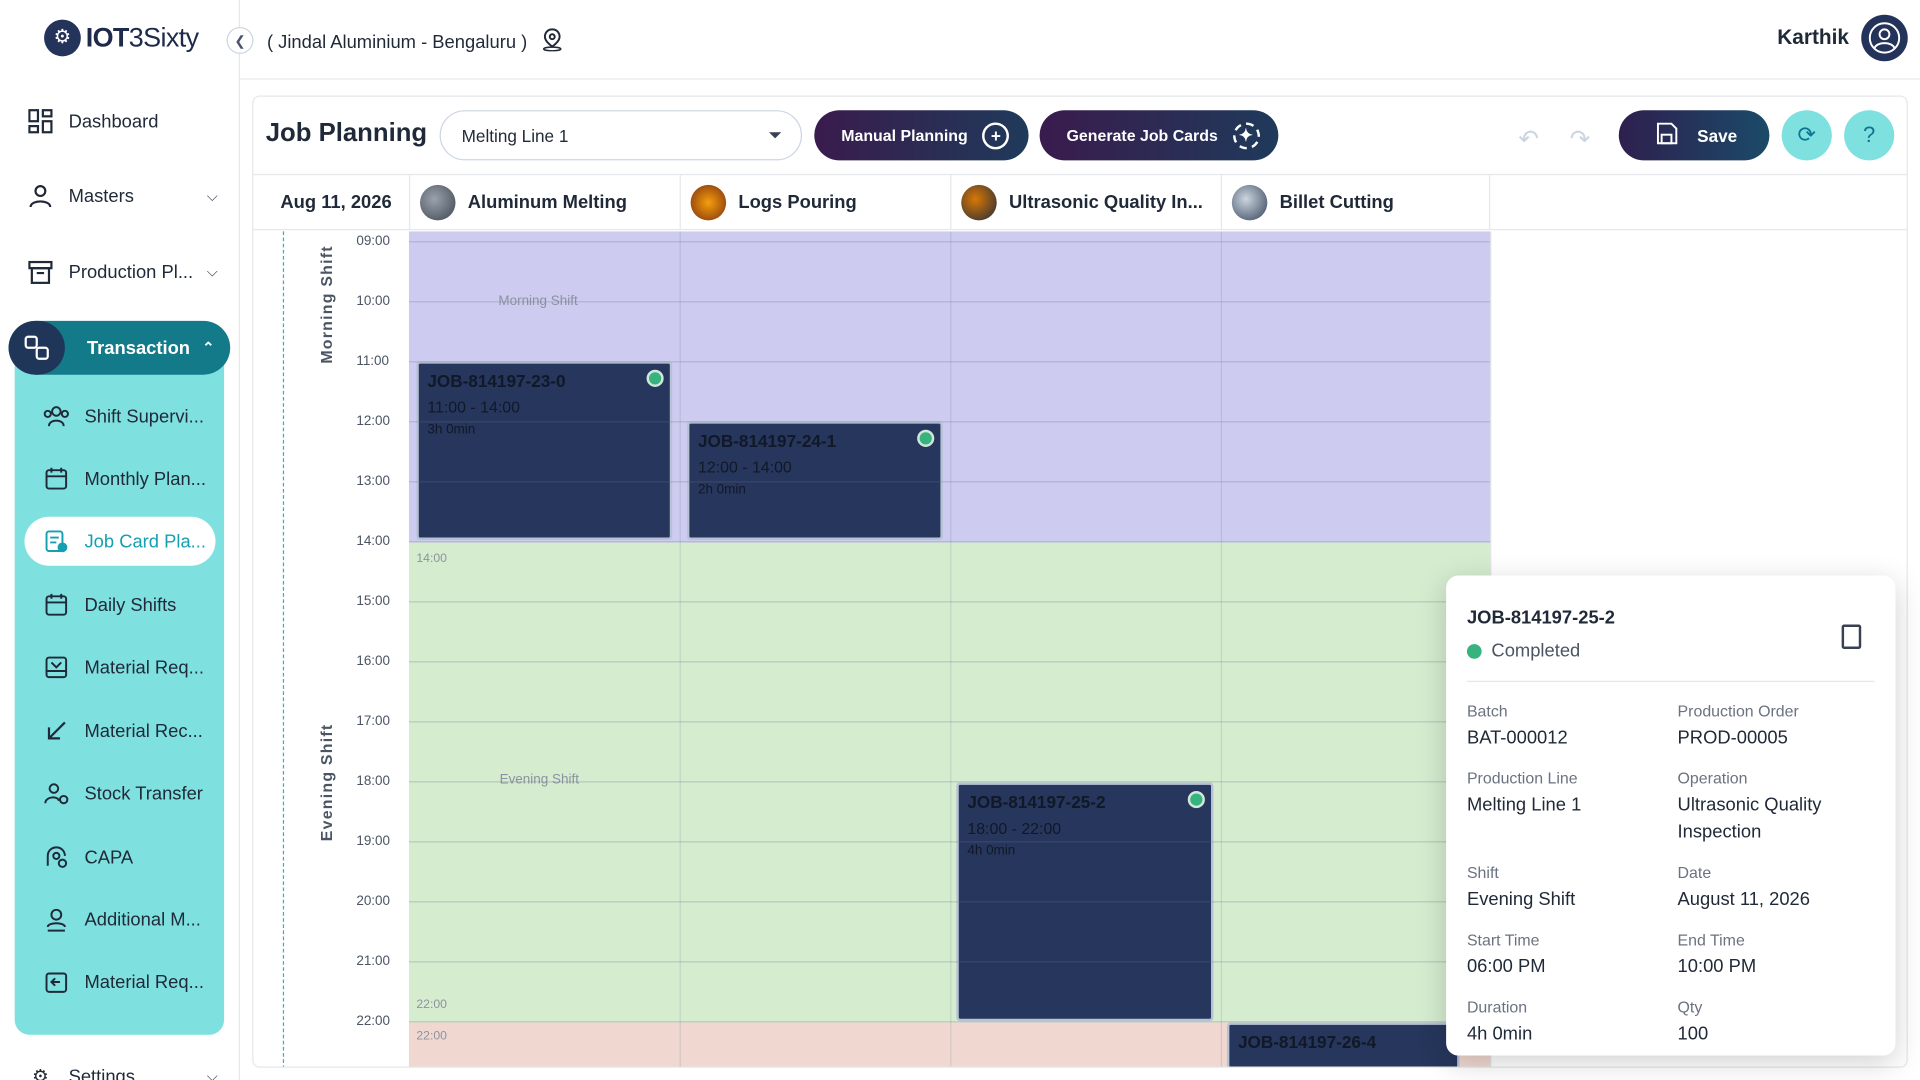 The image size is (1920, 1080). Describe the element at coordinates (373, 901) in the screenshot. I see `time-tick-label: 20:00` at that location.